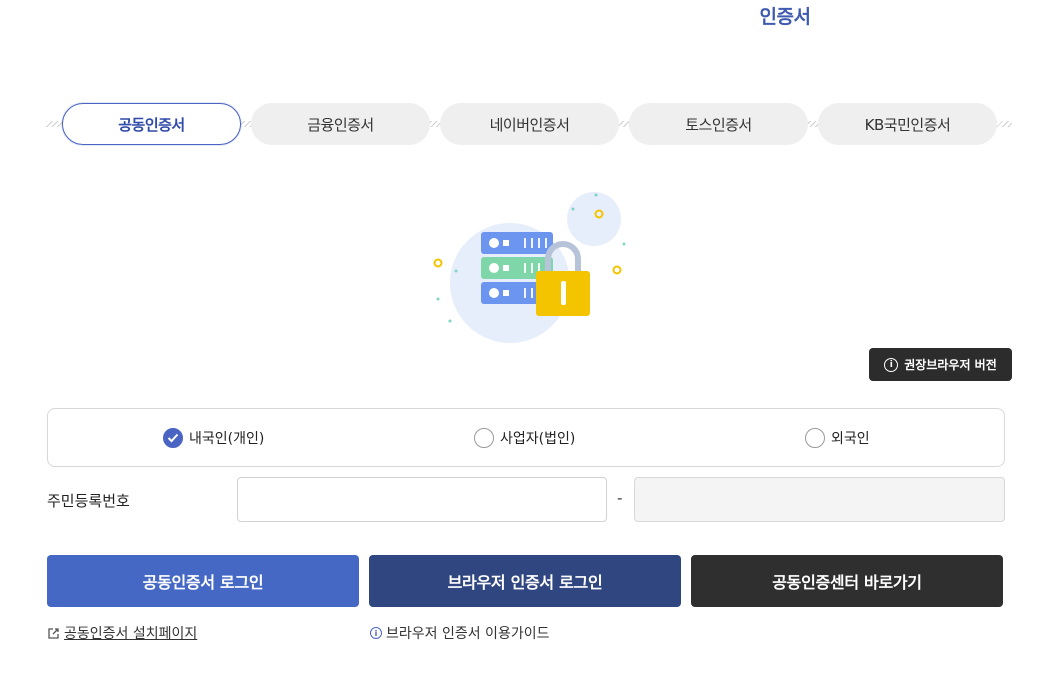 This screenshot has height=684, width=1038. I want to click on certificate-center-link-button: 공동인증센터 바로가기, so click(847, 581).